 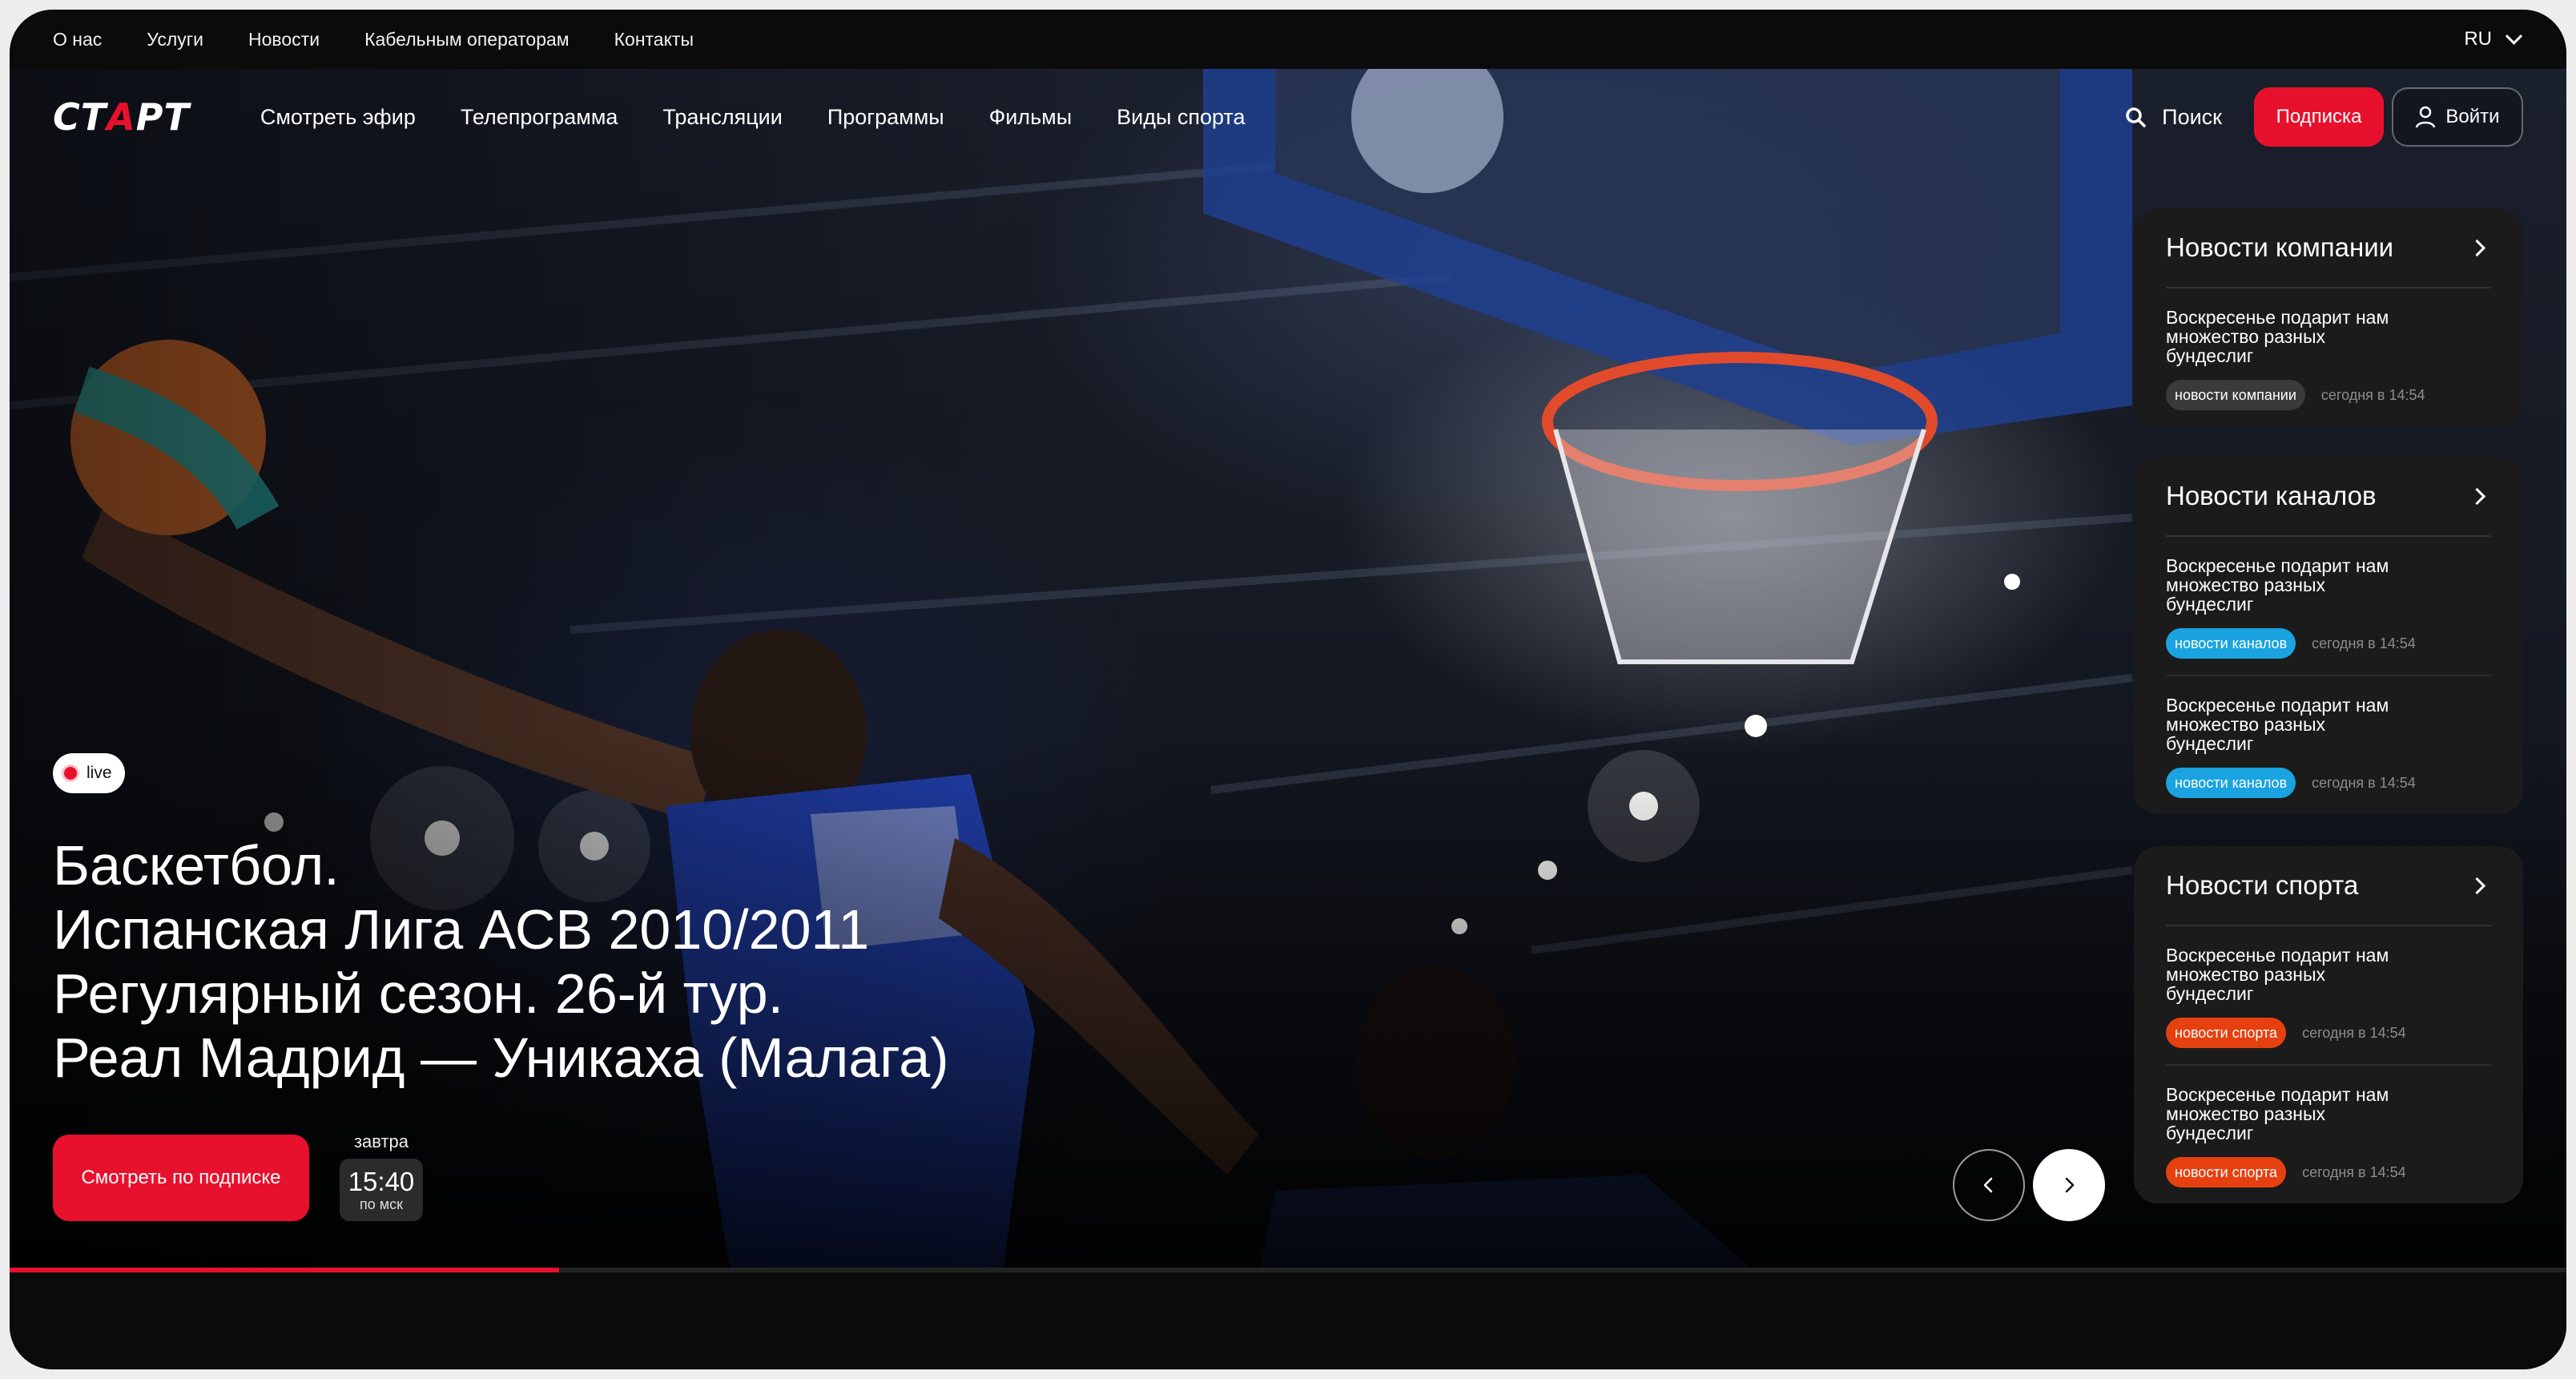 I want to click on link-contacts: Контакты, so click(x=654, y=39).